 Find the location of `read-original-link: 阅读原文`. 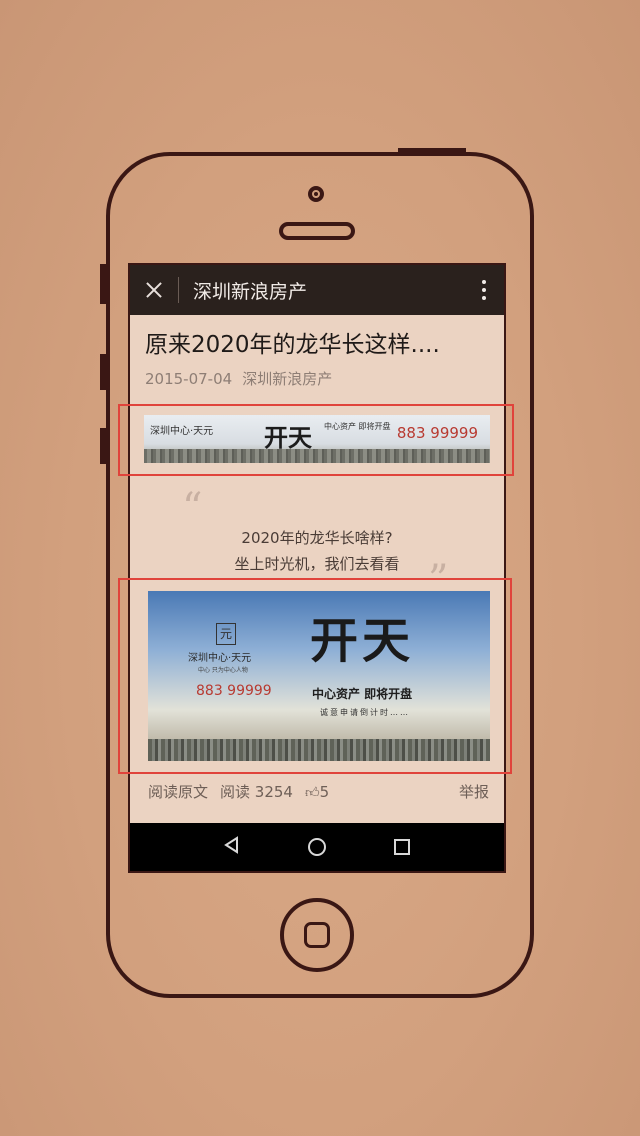

read-original-link: 阅读原文 is located at coordinates (178, 791).